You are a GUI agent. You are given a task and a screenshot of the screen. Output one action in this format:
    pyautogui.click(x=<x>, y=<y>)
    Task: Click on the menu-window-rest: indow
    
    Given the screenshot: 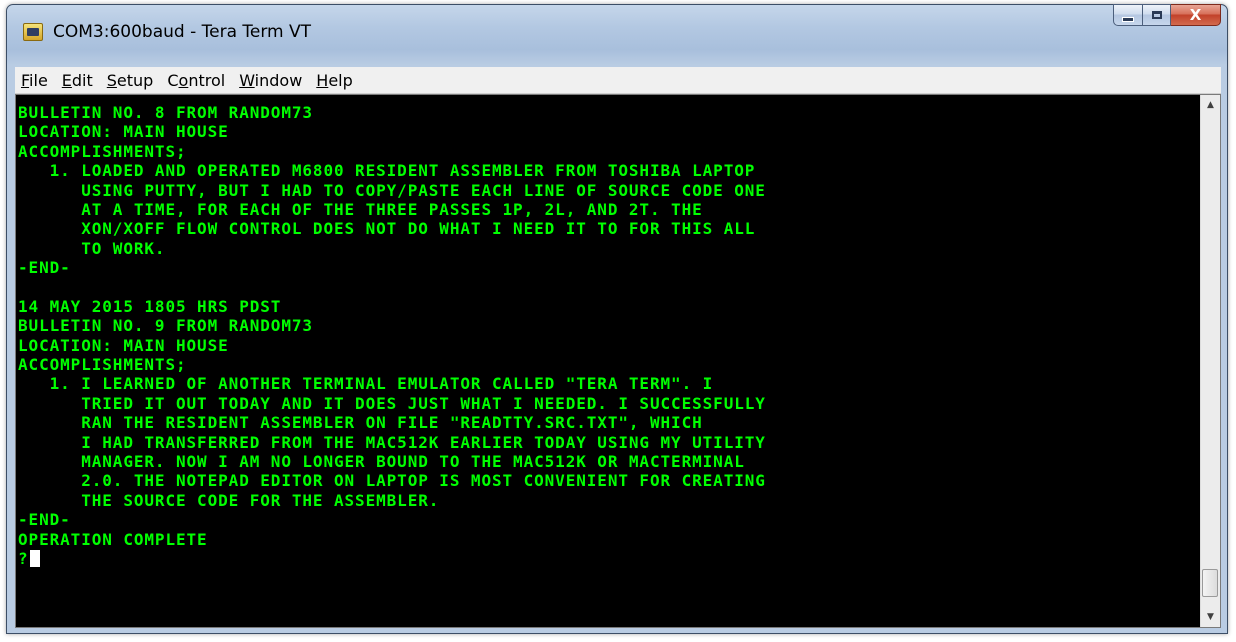 What is the action you would take?
    pyautogui.click(x=278, y=80)
    